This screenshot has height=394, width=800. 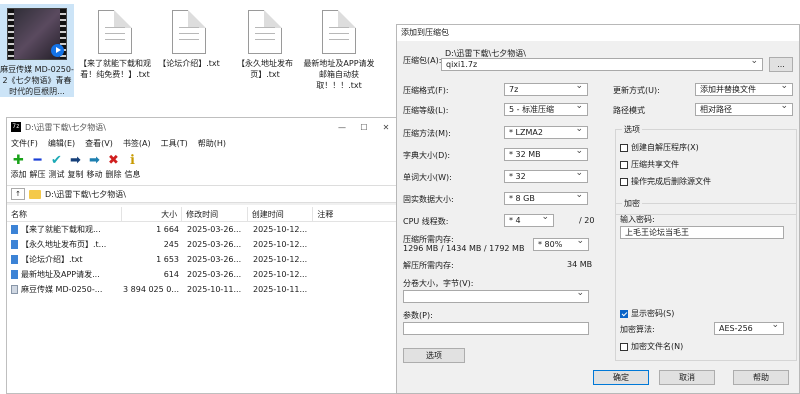 I want to click on copy-button-label: 复制, so click(x=75, y=174).